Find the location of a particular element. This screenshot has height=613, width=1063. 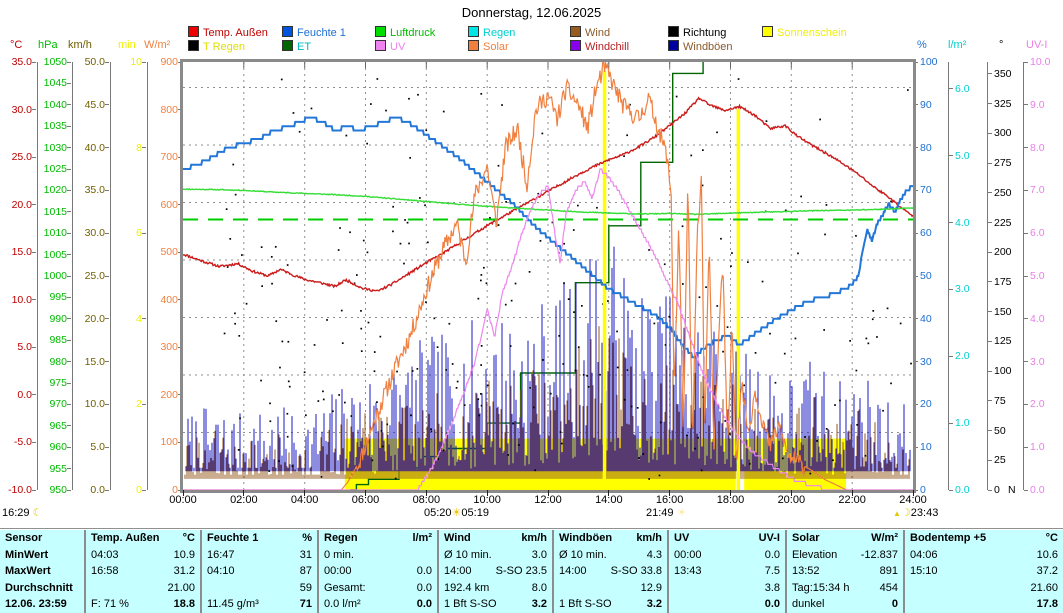

axis-label: 125 is located at coordinates (1003, 341).